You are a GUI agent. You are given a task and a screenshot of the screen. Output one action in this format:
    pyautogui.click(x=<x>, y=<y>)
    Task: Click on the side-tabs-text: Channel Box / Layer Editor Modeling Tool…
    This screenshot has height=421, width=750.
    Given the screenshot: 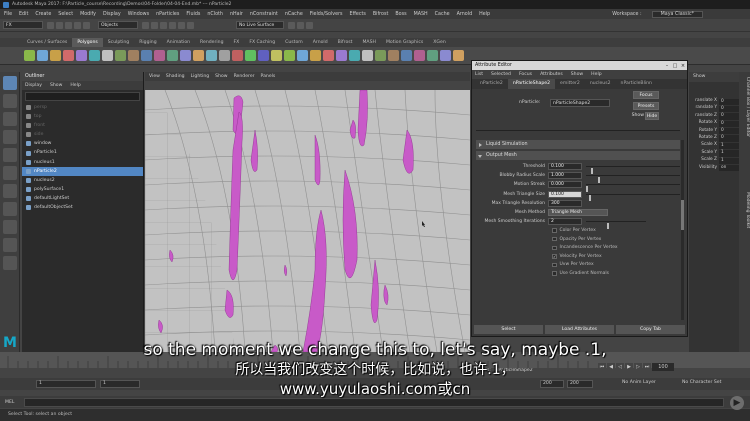 What is the action you would take?
    pyautogui.click(x=744, y=212)
    